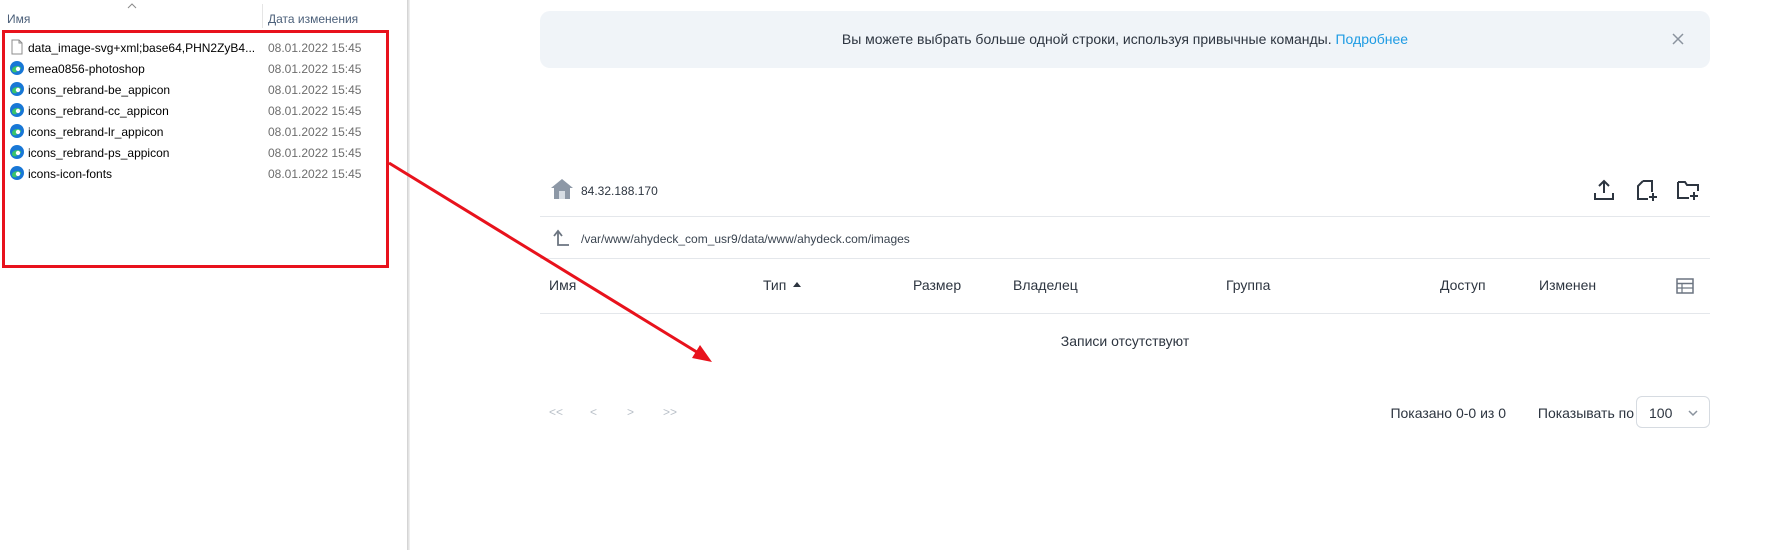 The width and height of the screenshot is (1781, 550). I want to click on blank-file-icon, so click(17, 47).